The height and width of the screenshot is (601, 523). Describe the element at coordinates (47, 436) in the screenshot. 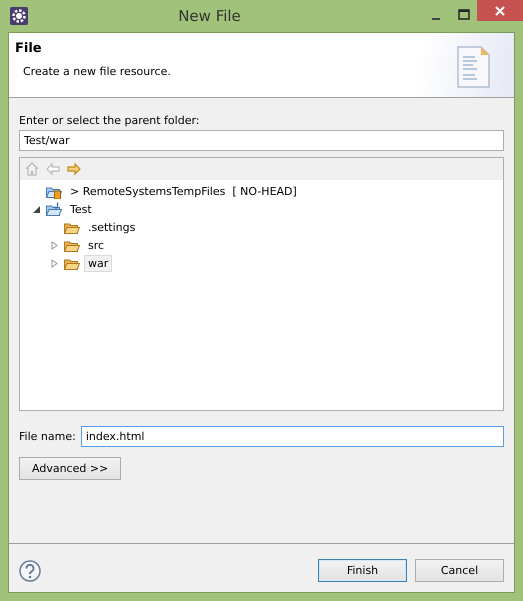

I see `file-name-label: File name:` at that location.